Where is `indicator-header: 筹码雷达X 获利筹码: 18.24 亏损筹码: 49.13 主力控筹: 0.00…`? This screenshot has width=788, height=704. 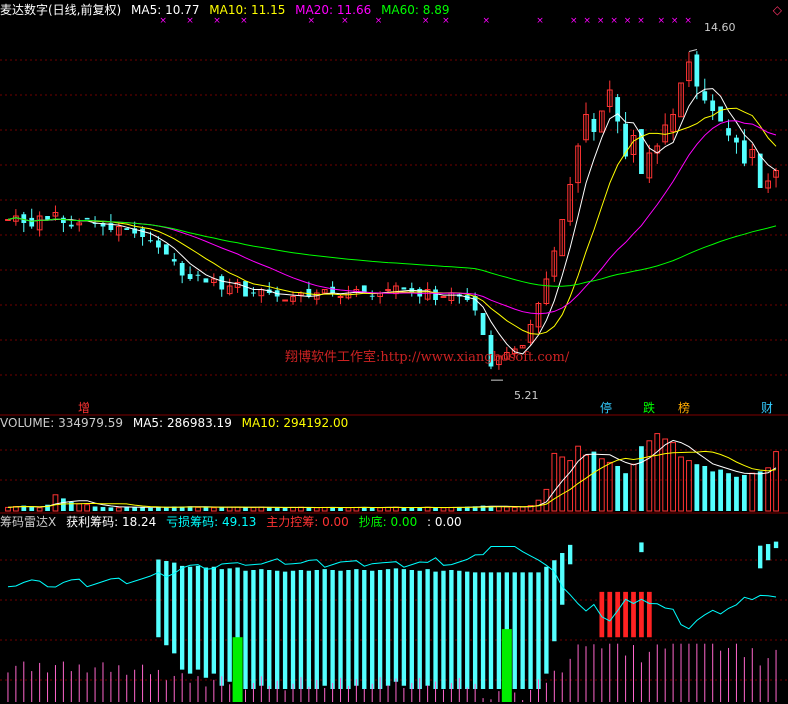
indicator-header: 筹码雷达X 获利筹码: 18.24 亏损筹码: 49.13 主力控筹: 0.00… is located at coordinates (234, 522).